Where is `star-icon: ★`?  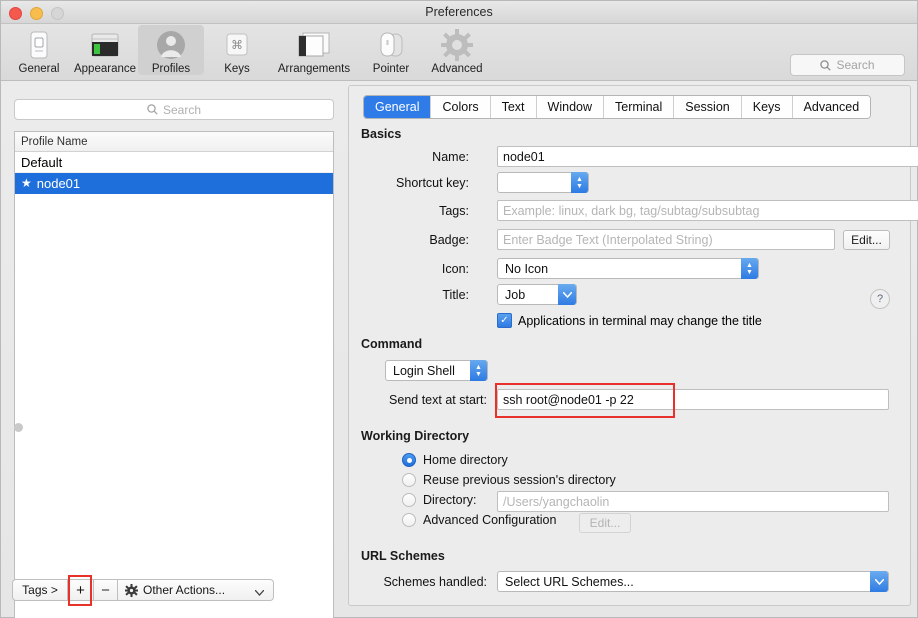 star-icon: ★ is located at coordinates (26, 183).